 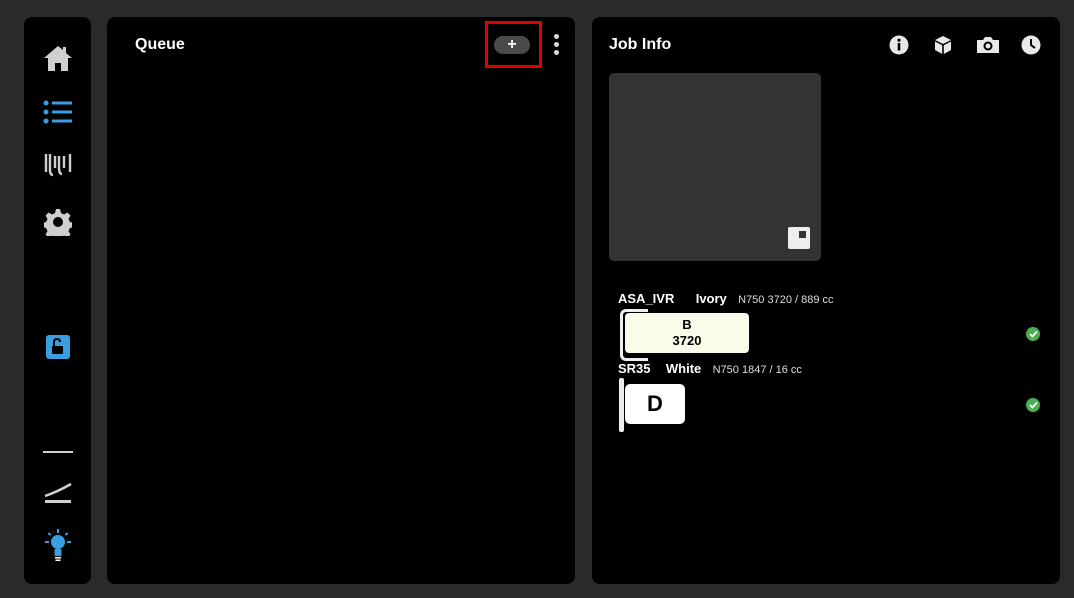 I want to click on material-name: ASA_IVR, so click(x=646, y=298).